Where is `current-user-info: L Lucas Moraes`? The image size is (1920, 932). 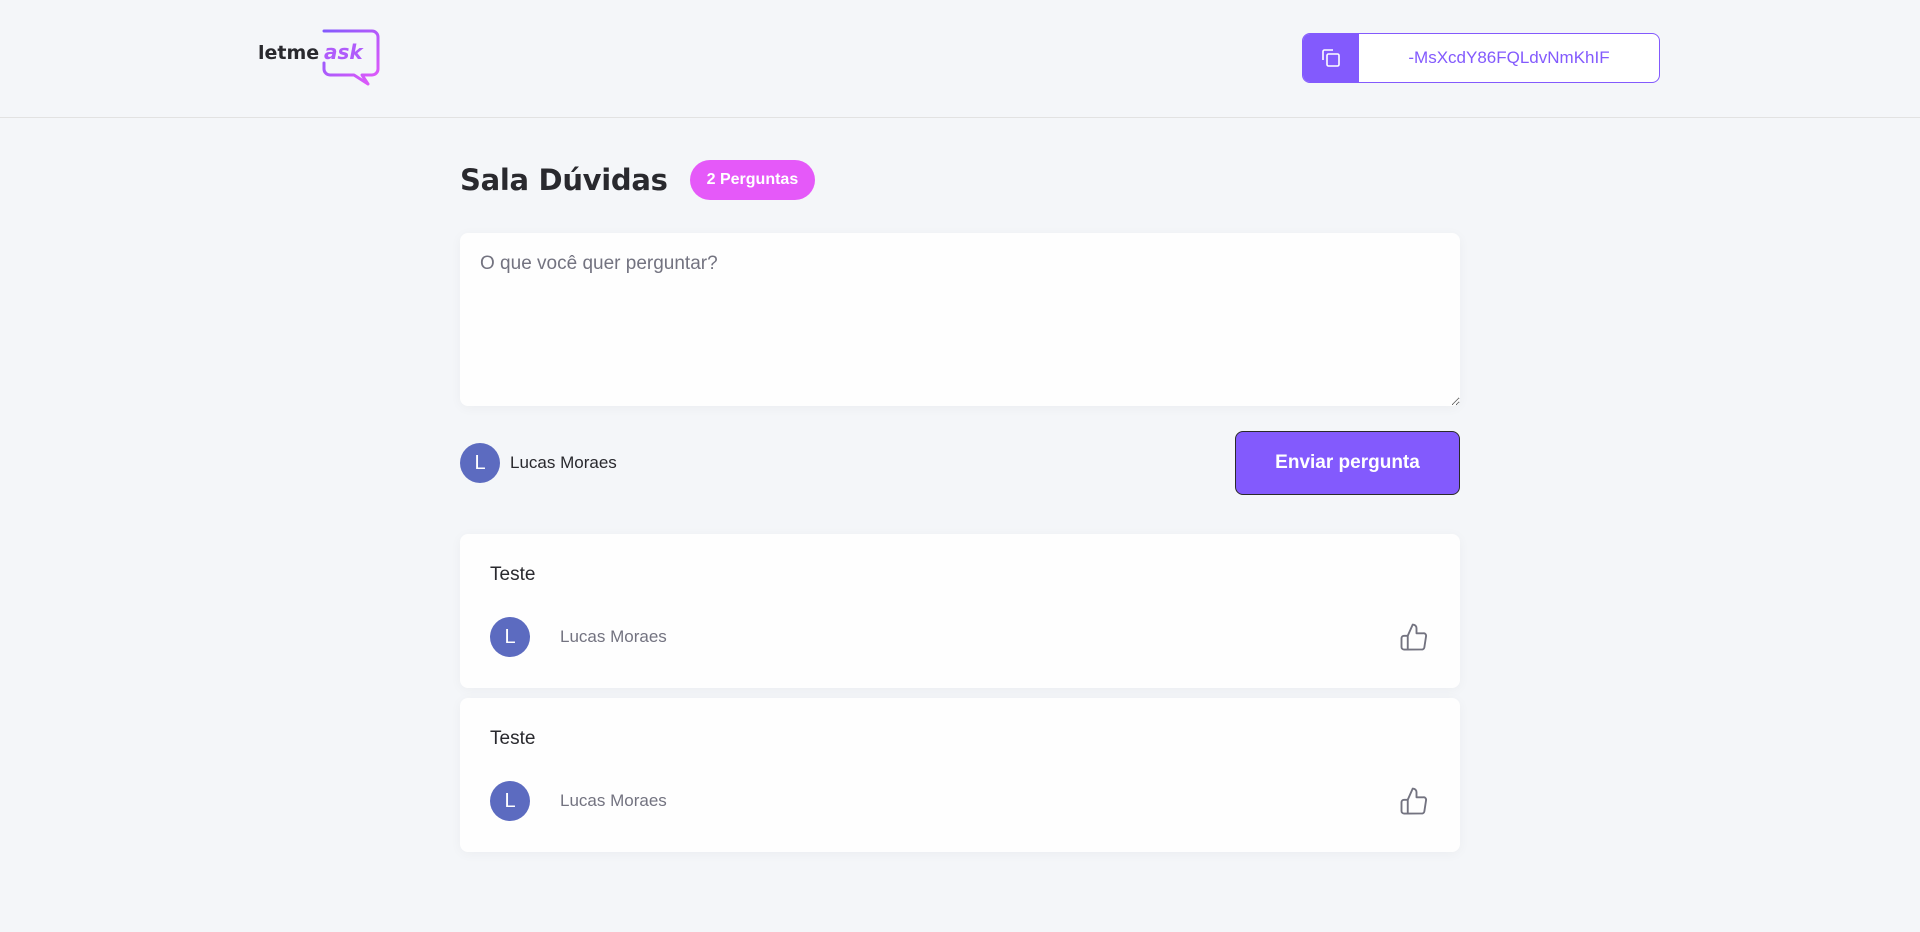
current-user-info: L Lucas Moraes is located at coordinates (538, 463).